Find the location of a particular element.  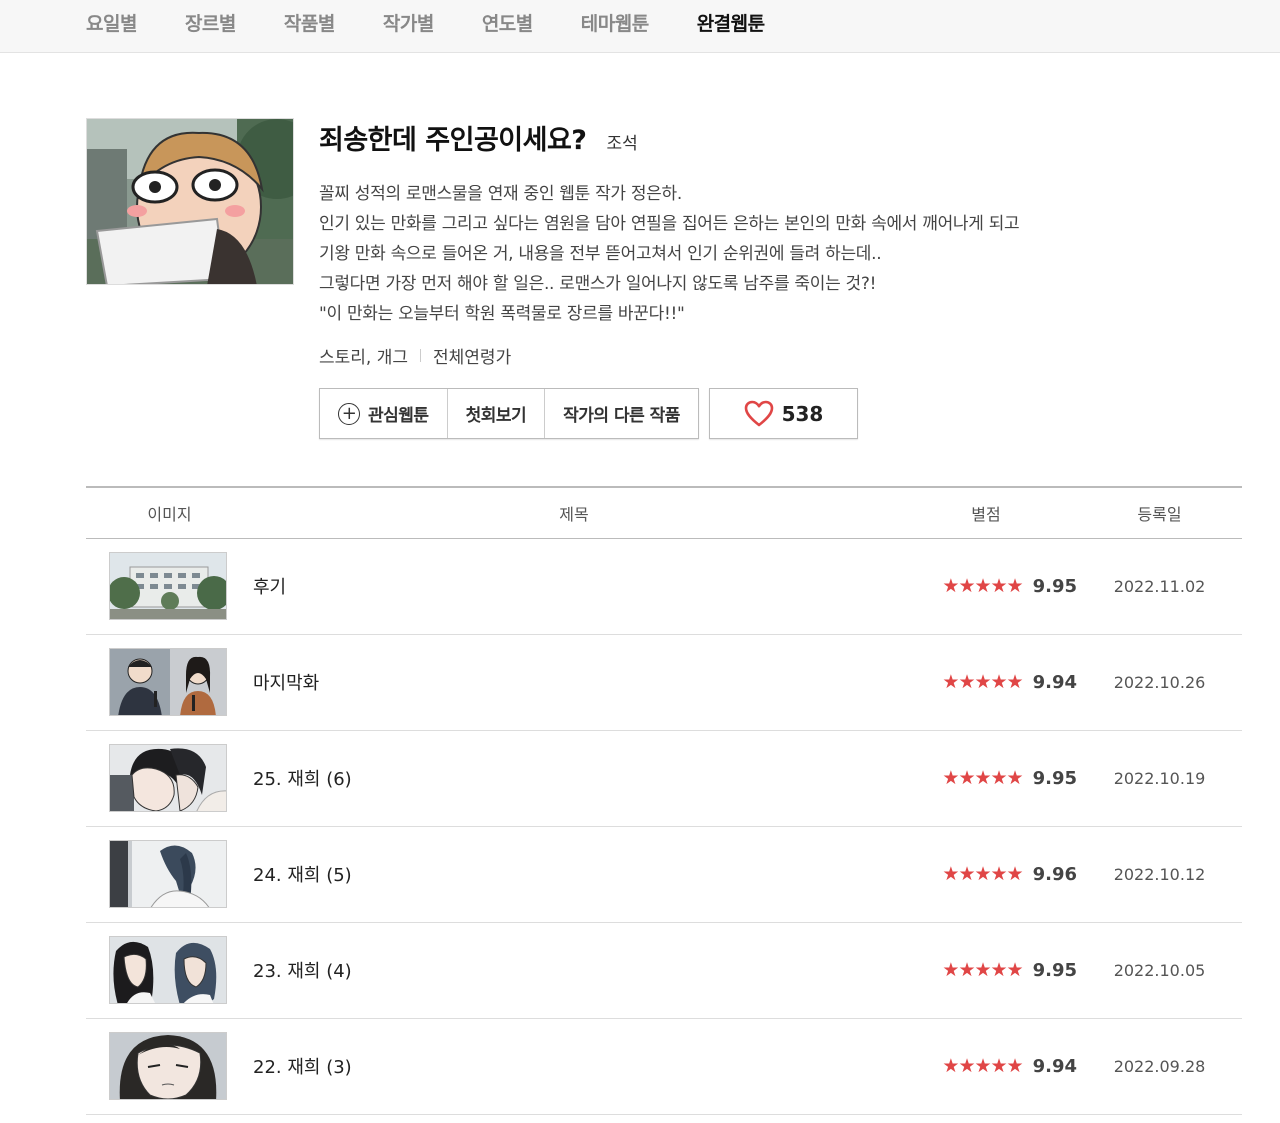

other-works-label: 작가의 다른 작품 is located at coordinates (621, 416).